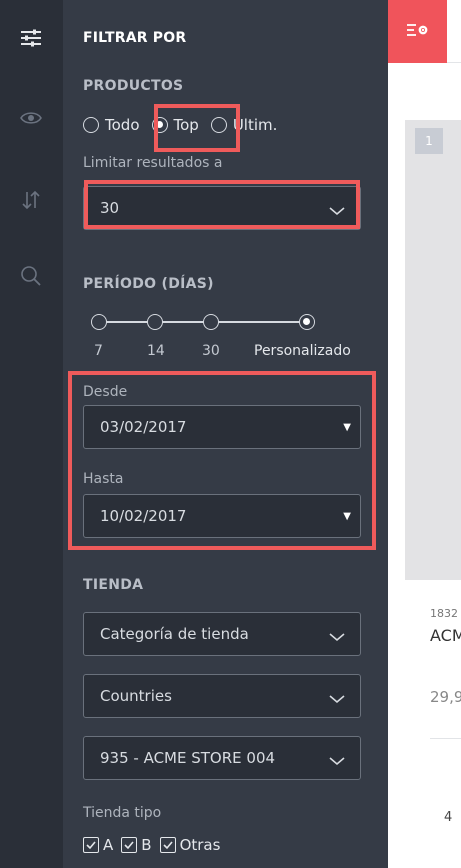 The height and width of the screenshot is (868, 461). Describe the element at coordinates (188, 758) in the screenshot. I see `store-value: 935 - ACME STORE 004` at that location.